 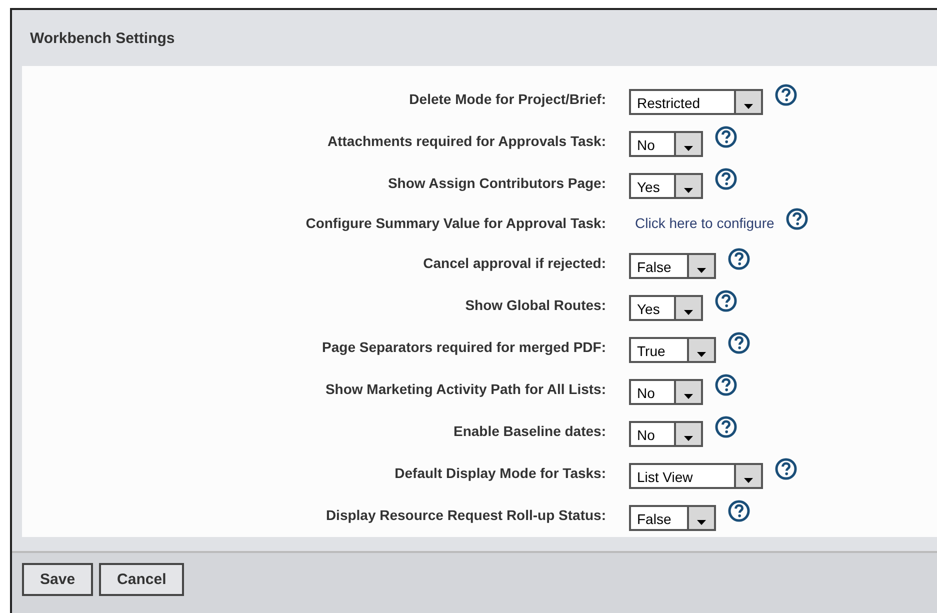 I want to click on setting-label: Display Resource Request Roll-up Status:, so click(x=465, y=515).